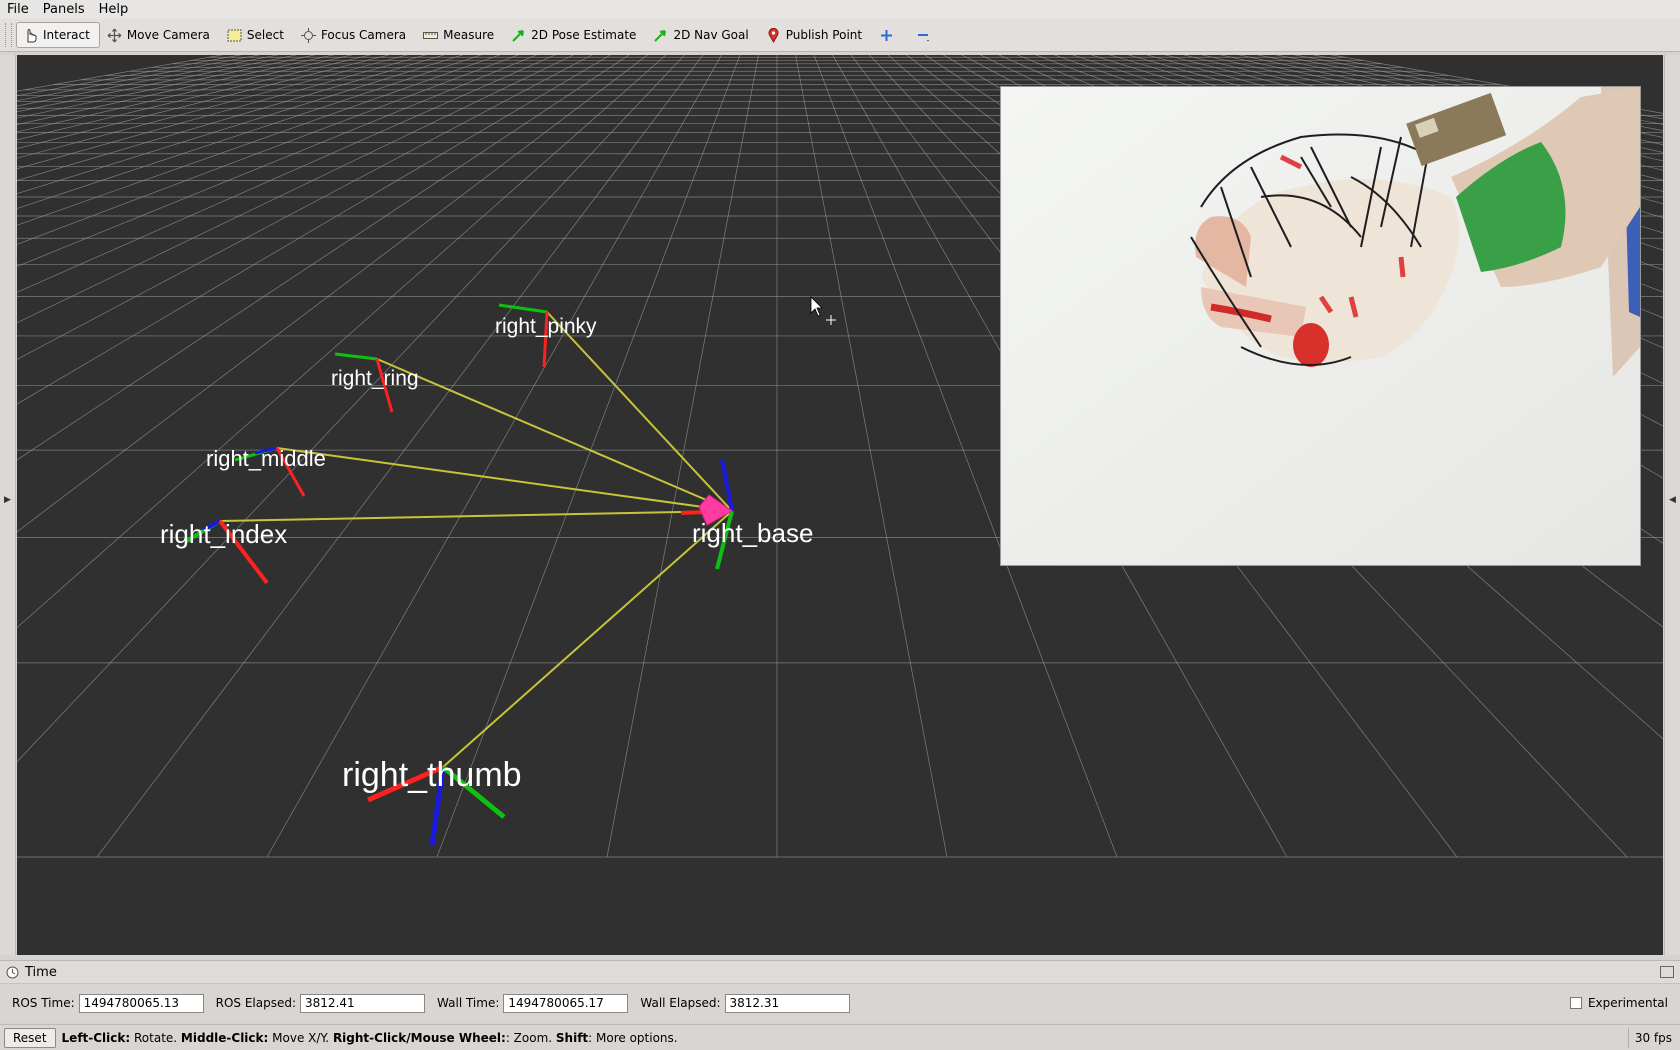 The width and height of the screenshot is (1680, 1050). I want to click on label-right-thumb: right_thumb, so click(432, 775).